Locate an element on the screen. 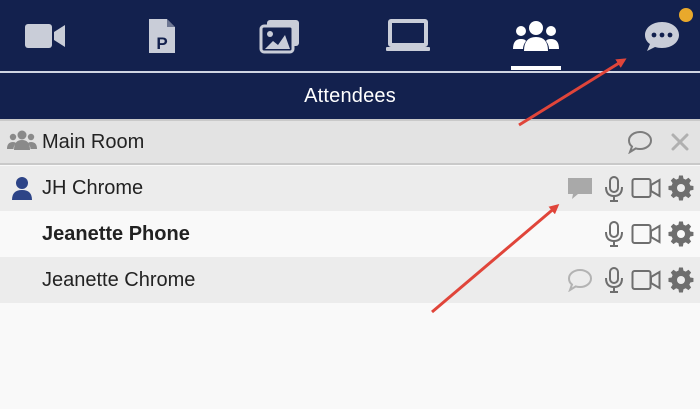 This screenshot has height=409, width=700. group-icon is located at coordinates (22, 142).